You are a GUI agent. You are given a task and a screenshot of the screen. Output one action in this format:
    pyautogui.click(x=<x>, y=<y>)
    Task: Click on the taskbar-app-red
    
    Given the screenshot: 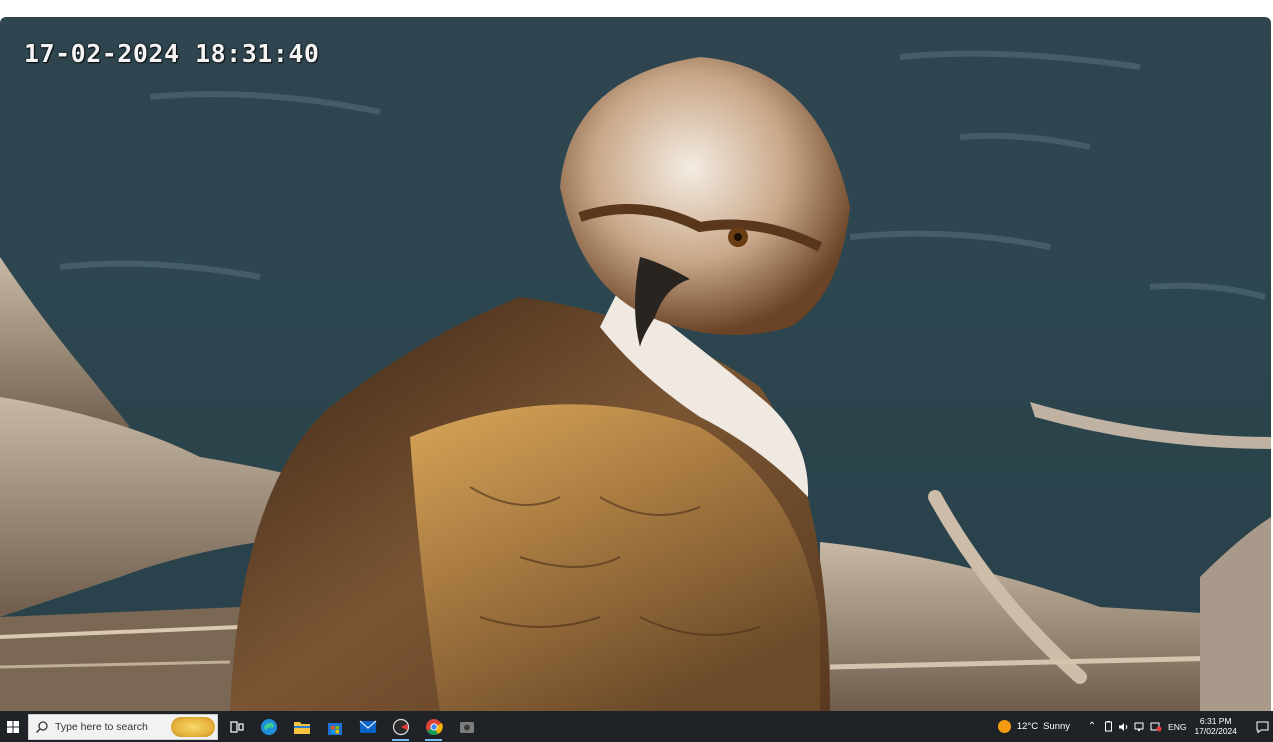 What is the action you would take?
    pyautogui.click(x=400, y=726)
    